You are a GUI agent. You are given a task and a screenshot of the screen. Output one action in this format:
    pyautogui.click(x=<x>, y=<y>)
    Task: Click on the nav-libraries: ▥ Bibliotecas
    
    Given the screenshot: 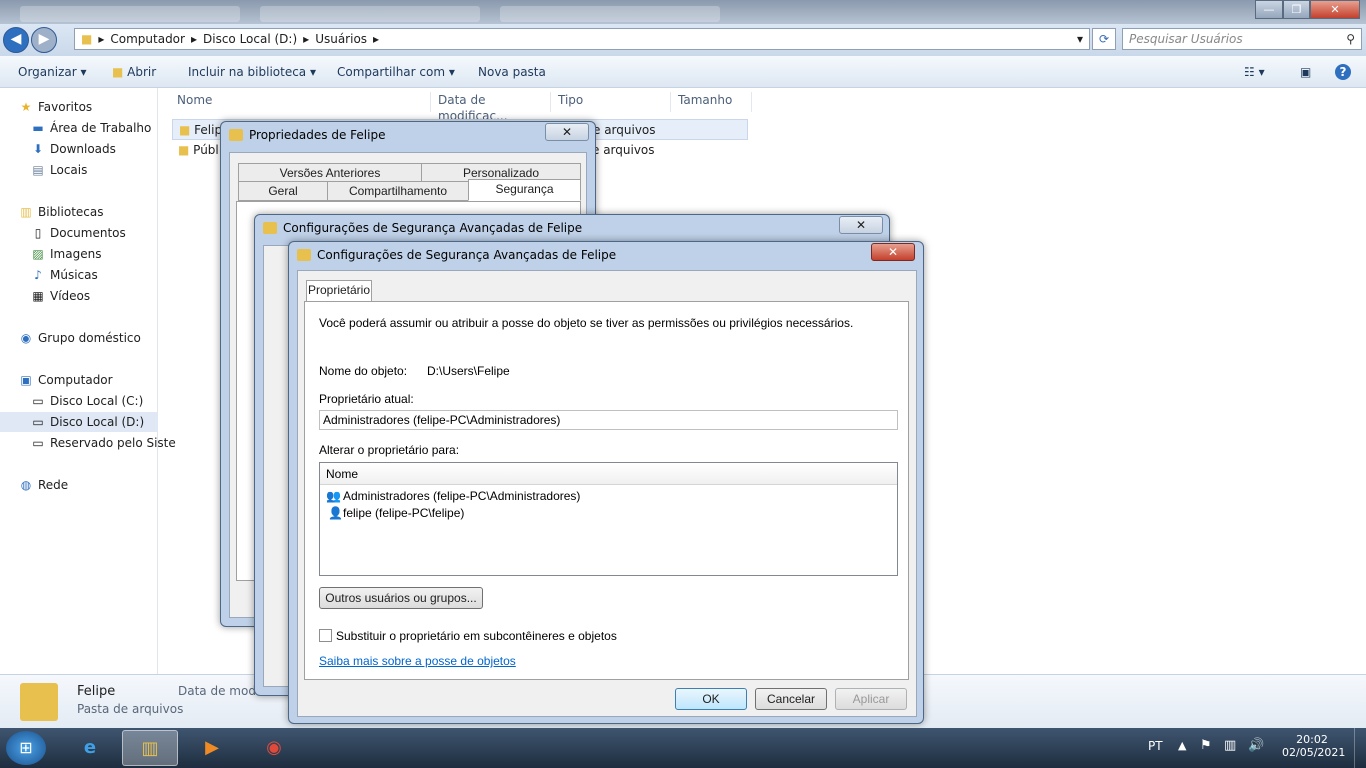 What is the action you would take?
    pyautogui.click(x=60, y=212)
    